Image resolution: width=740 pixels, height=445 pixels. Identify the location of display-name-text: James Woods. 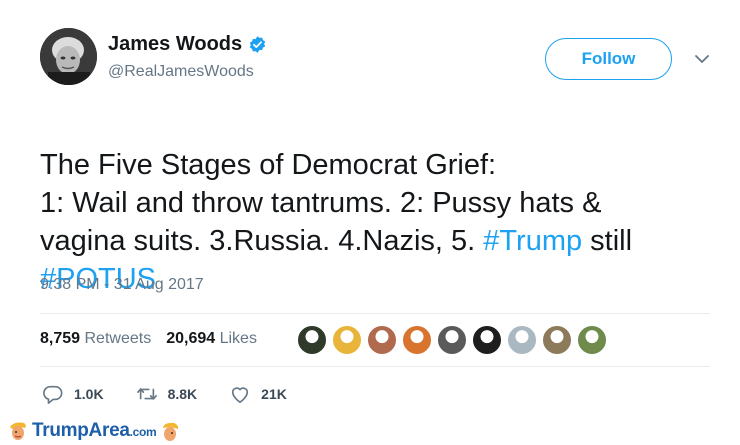
(175, 44).